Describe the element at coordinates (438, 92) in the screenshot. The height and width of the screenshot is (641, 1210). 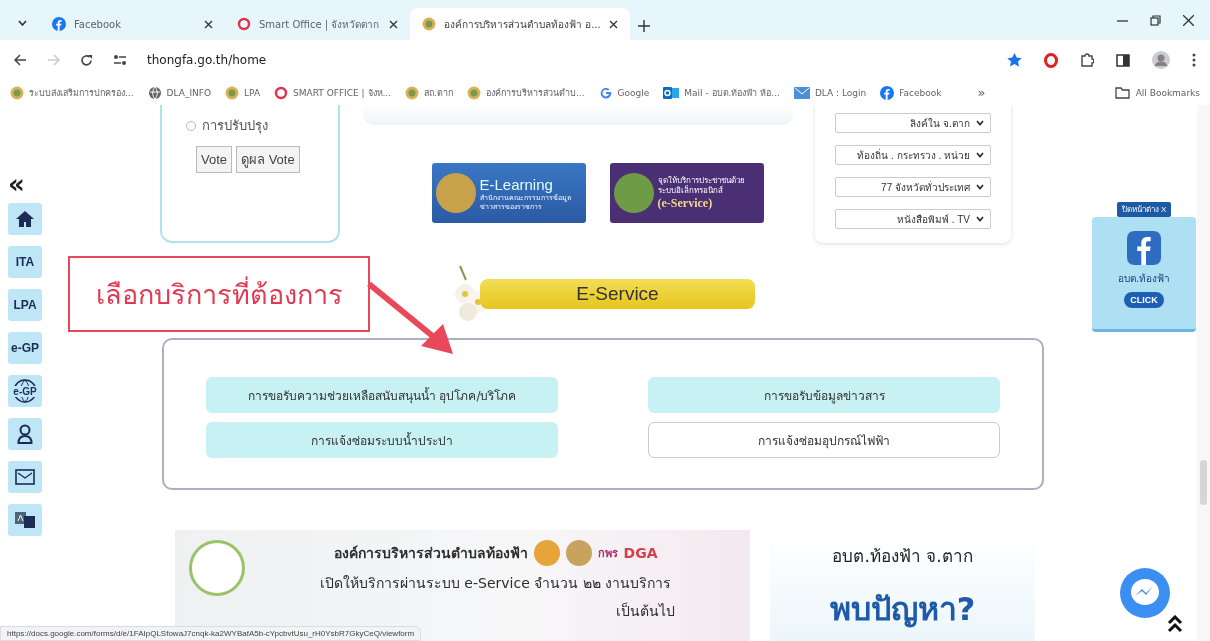
I see `bookmark: สถ.ตาก` at that location.